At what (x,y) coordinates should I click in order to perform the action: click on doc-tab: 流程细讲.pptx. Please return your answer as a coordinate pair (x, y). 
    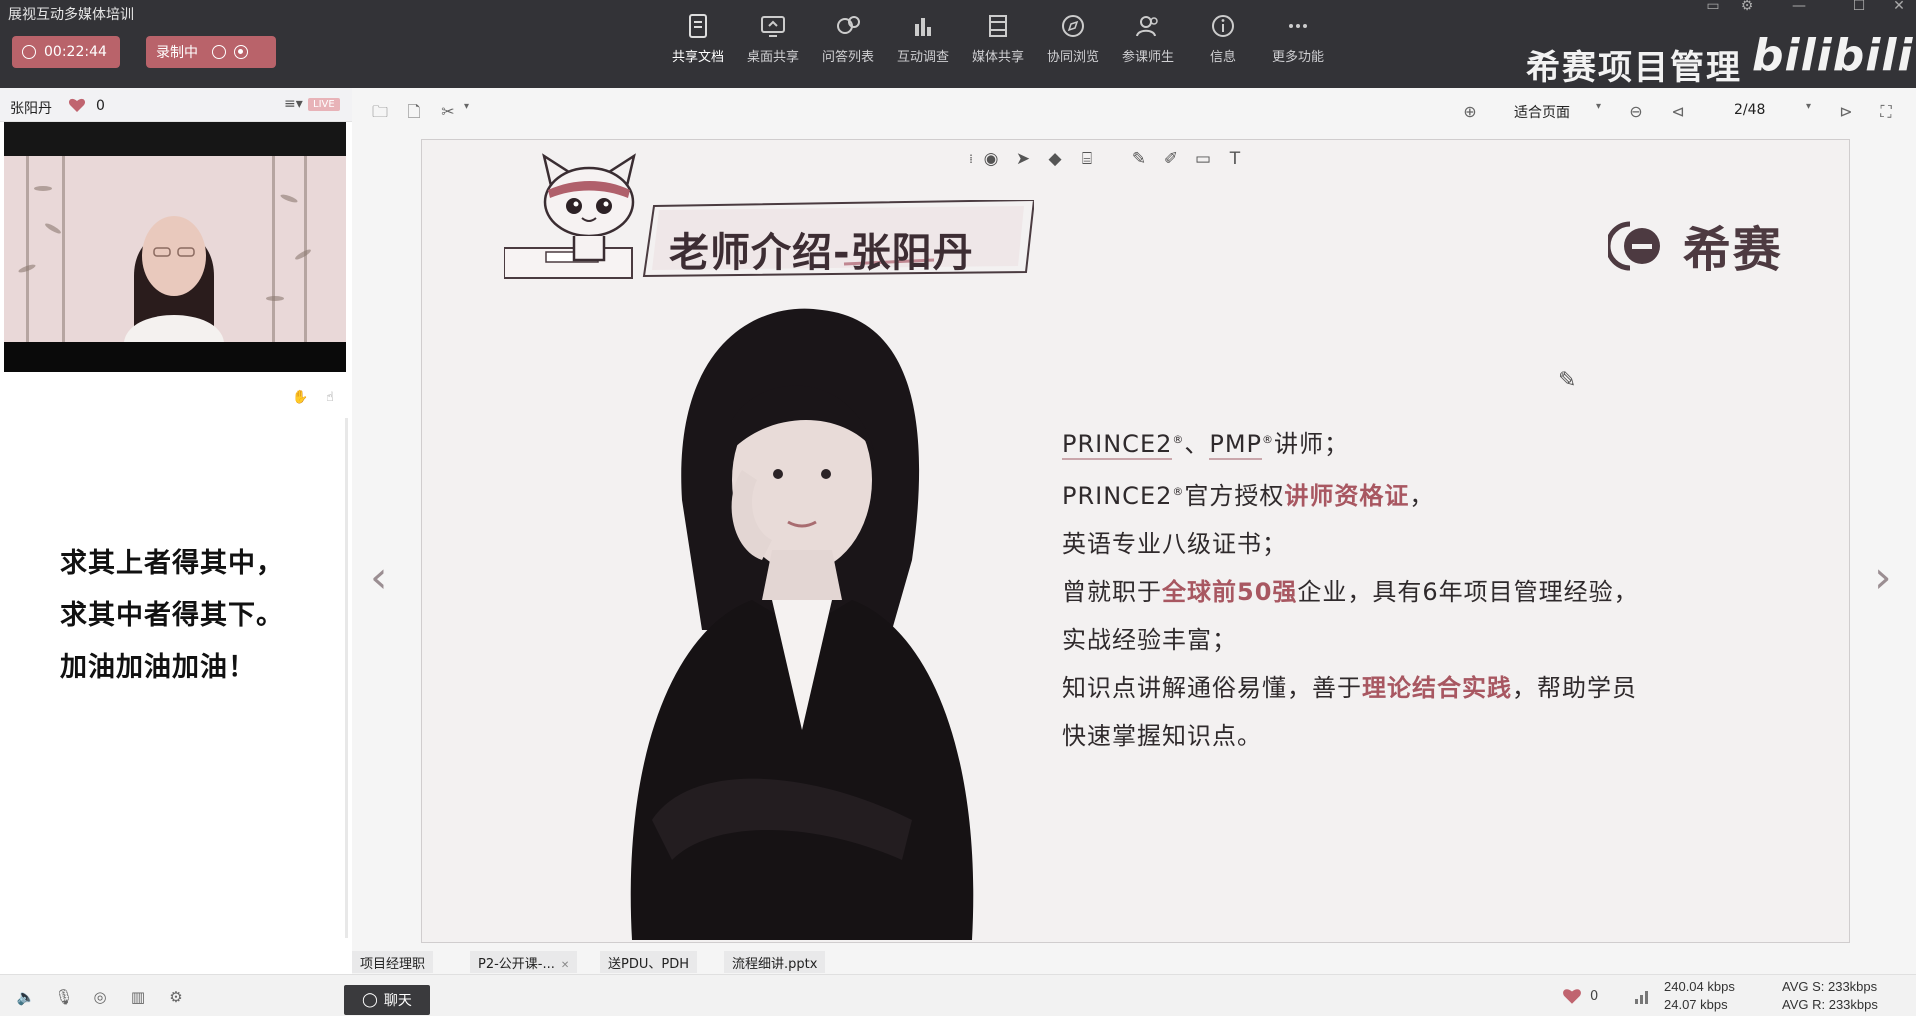
    Looking at the image, I should click on (775, 962).